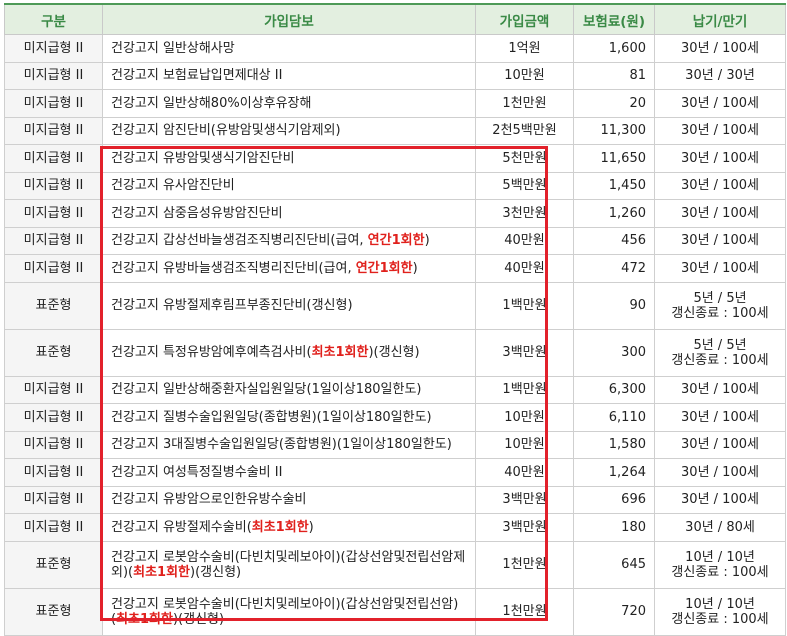 This screenshot has height=636, width=787. Describe the element at coordinates (524, 268) in the screenshot. I see `row-amount: 40만원` at that location.